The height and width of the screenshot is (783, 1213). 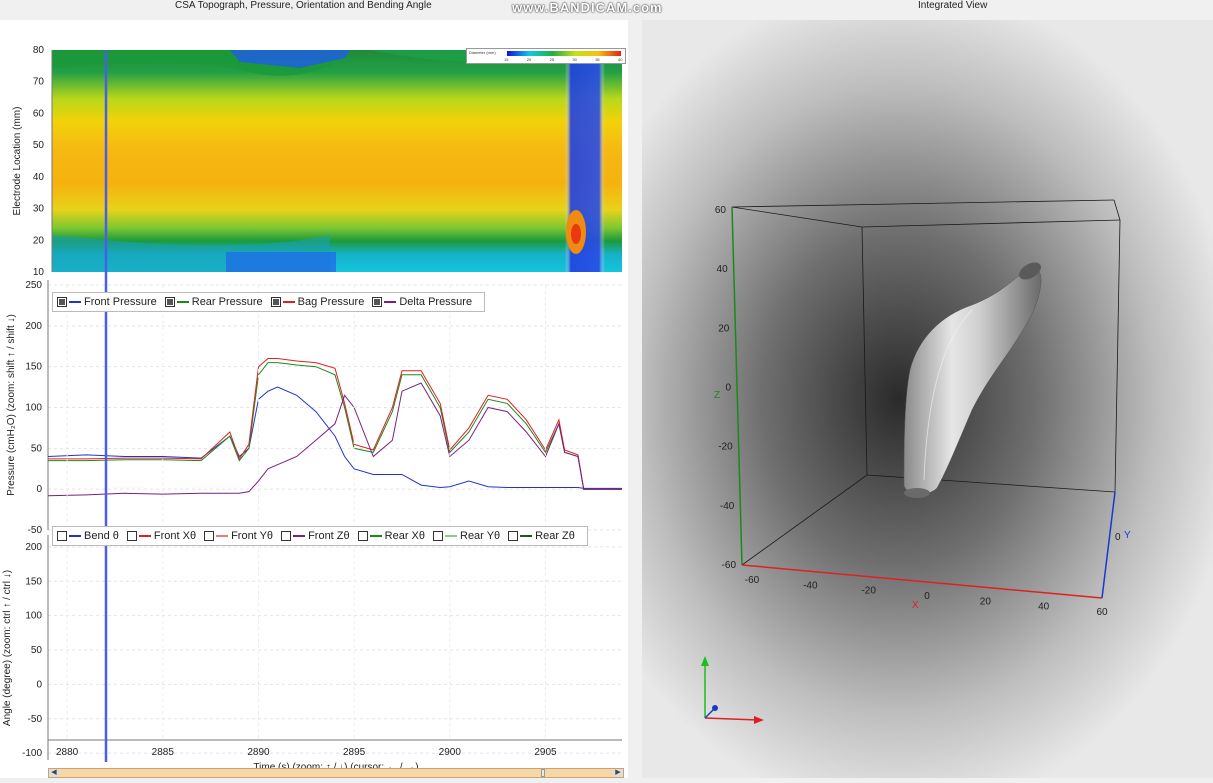 I want to click on legend-label: Rear Pressure, so click(x=227, y=302).